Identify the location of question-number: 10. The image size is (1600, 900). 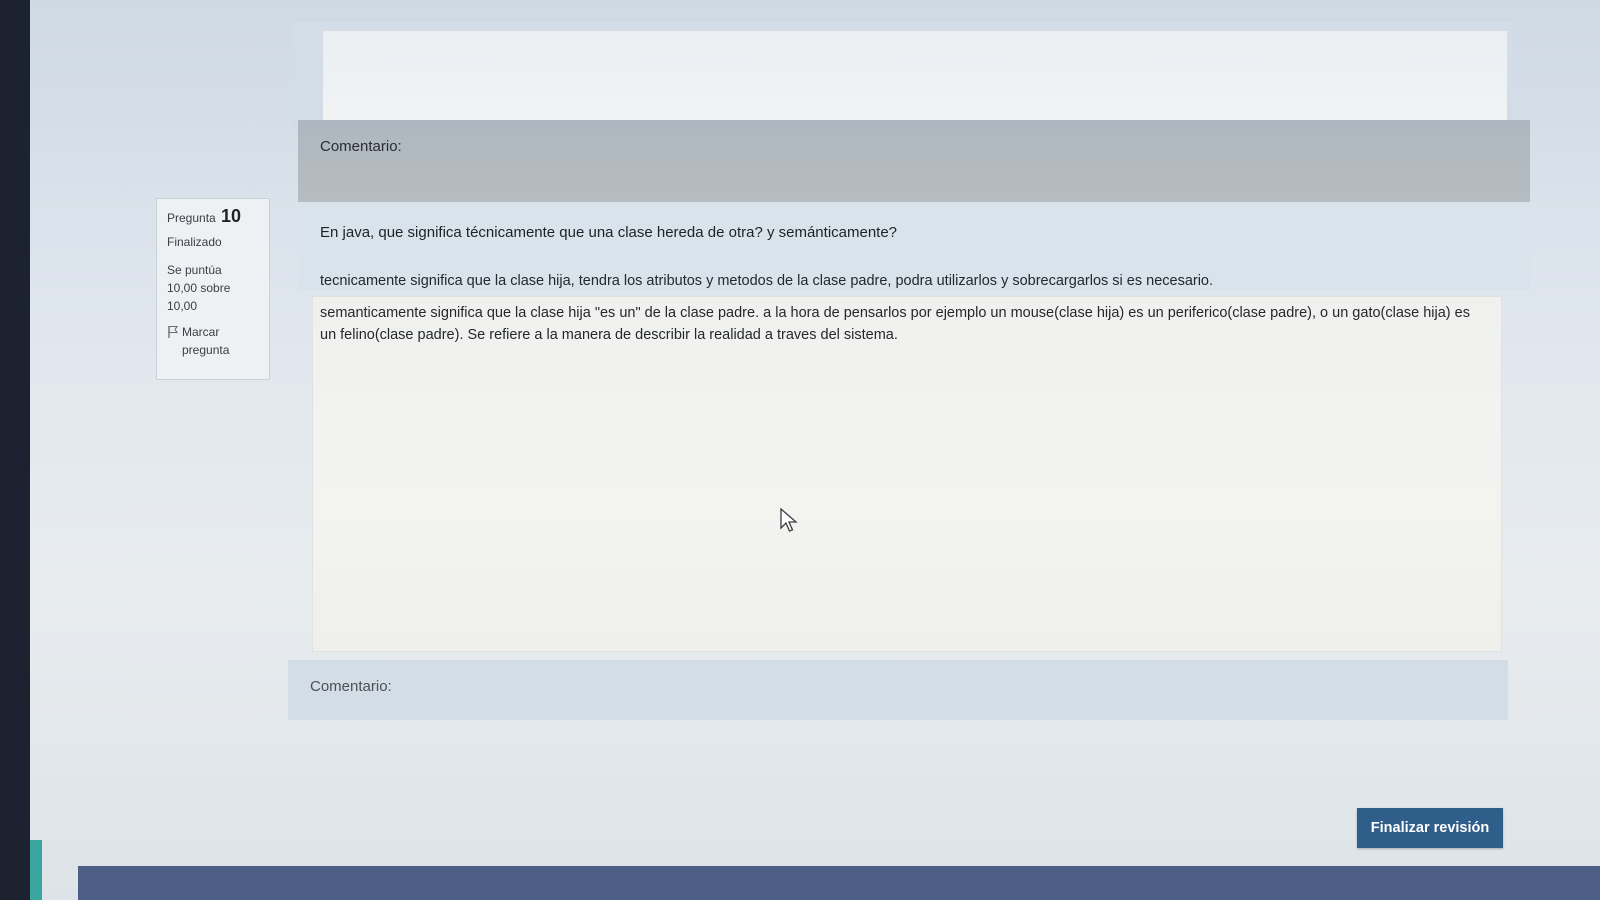
(231, 216).